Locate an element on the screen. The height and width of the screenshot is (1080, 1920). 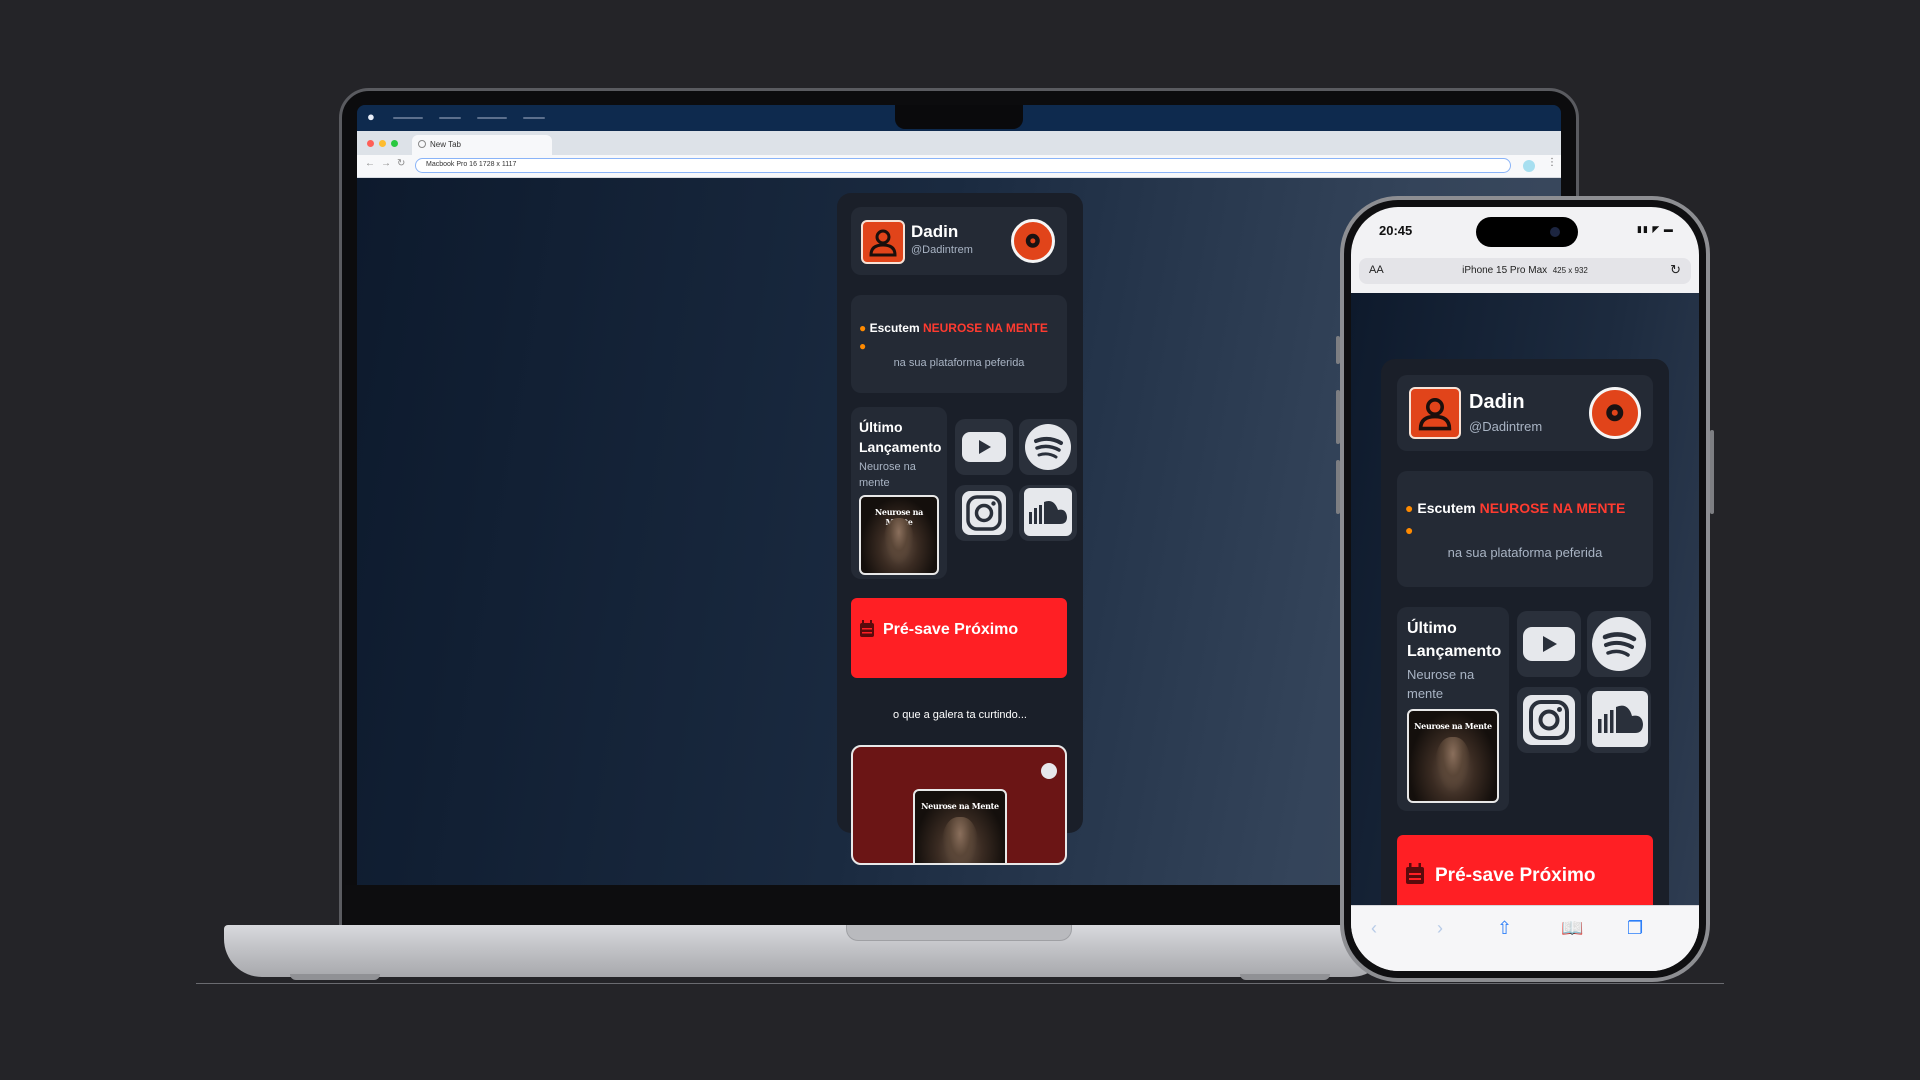
share-icon: ⇧ is located at coordinates (1504, 928).